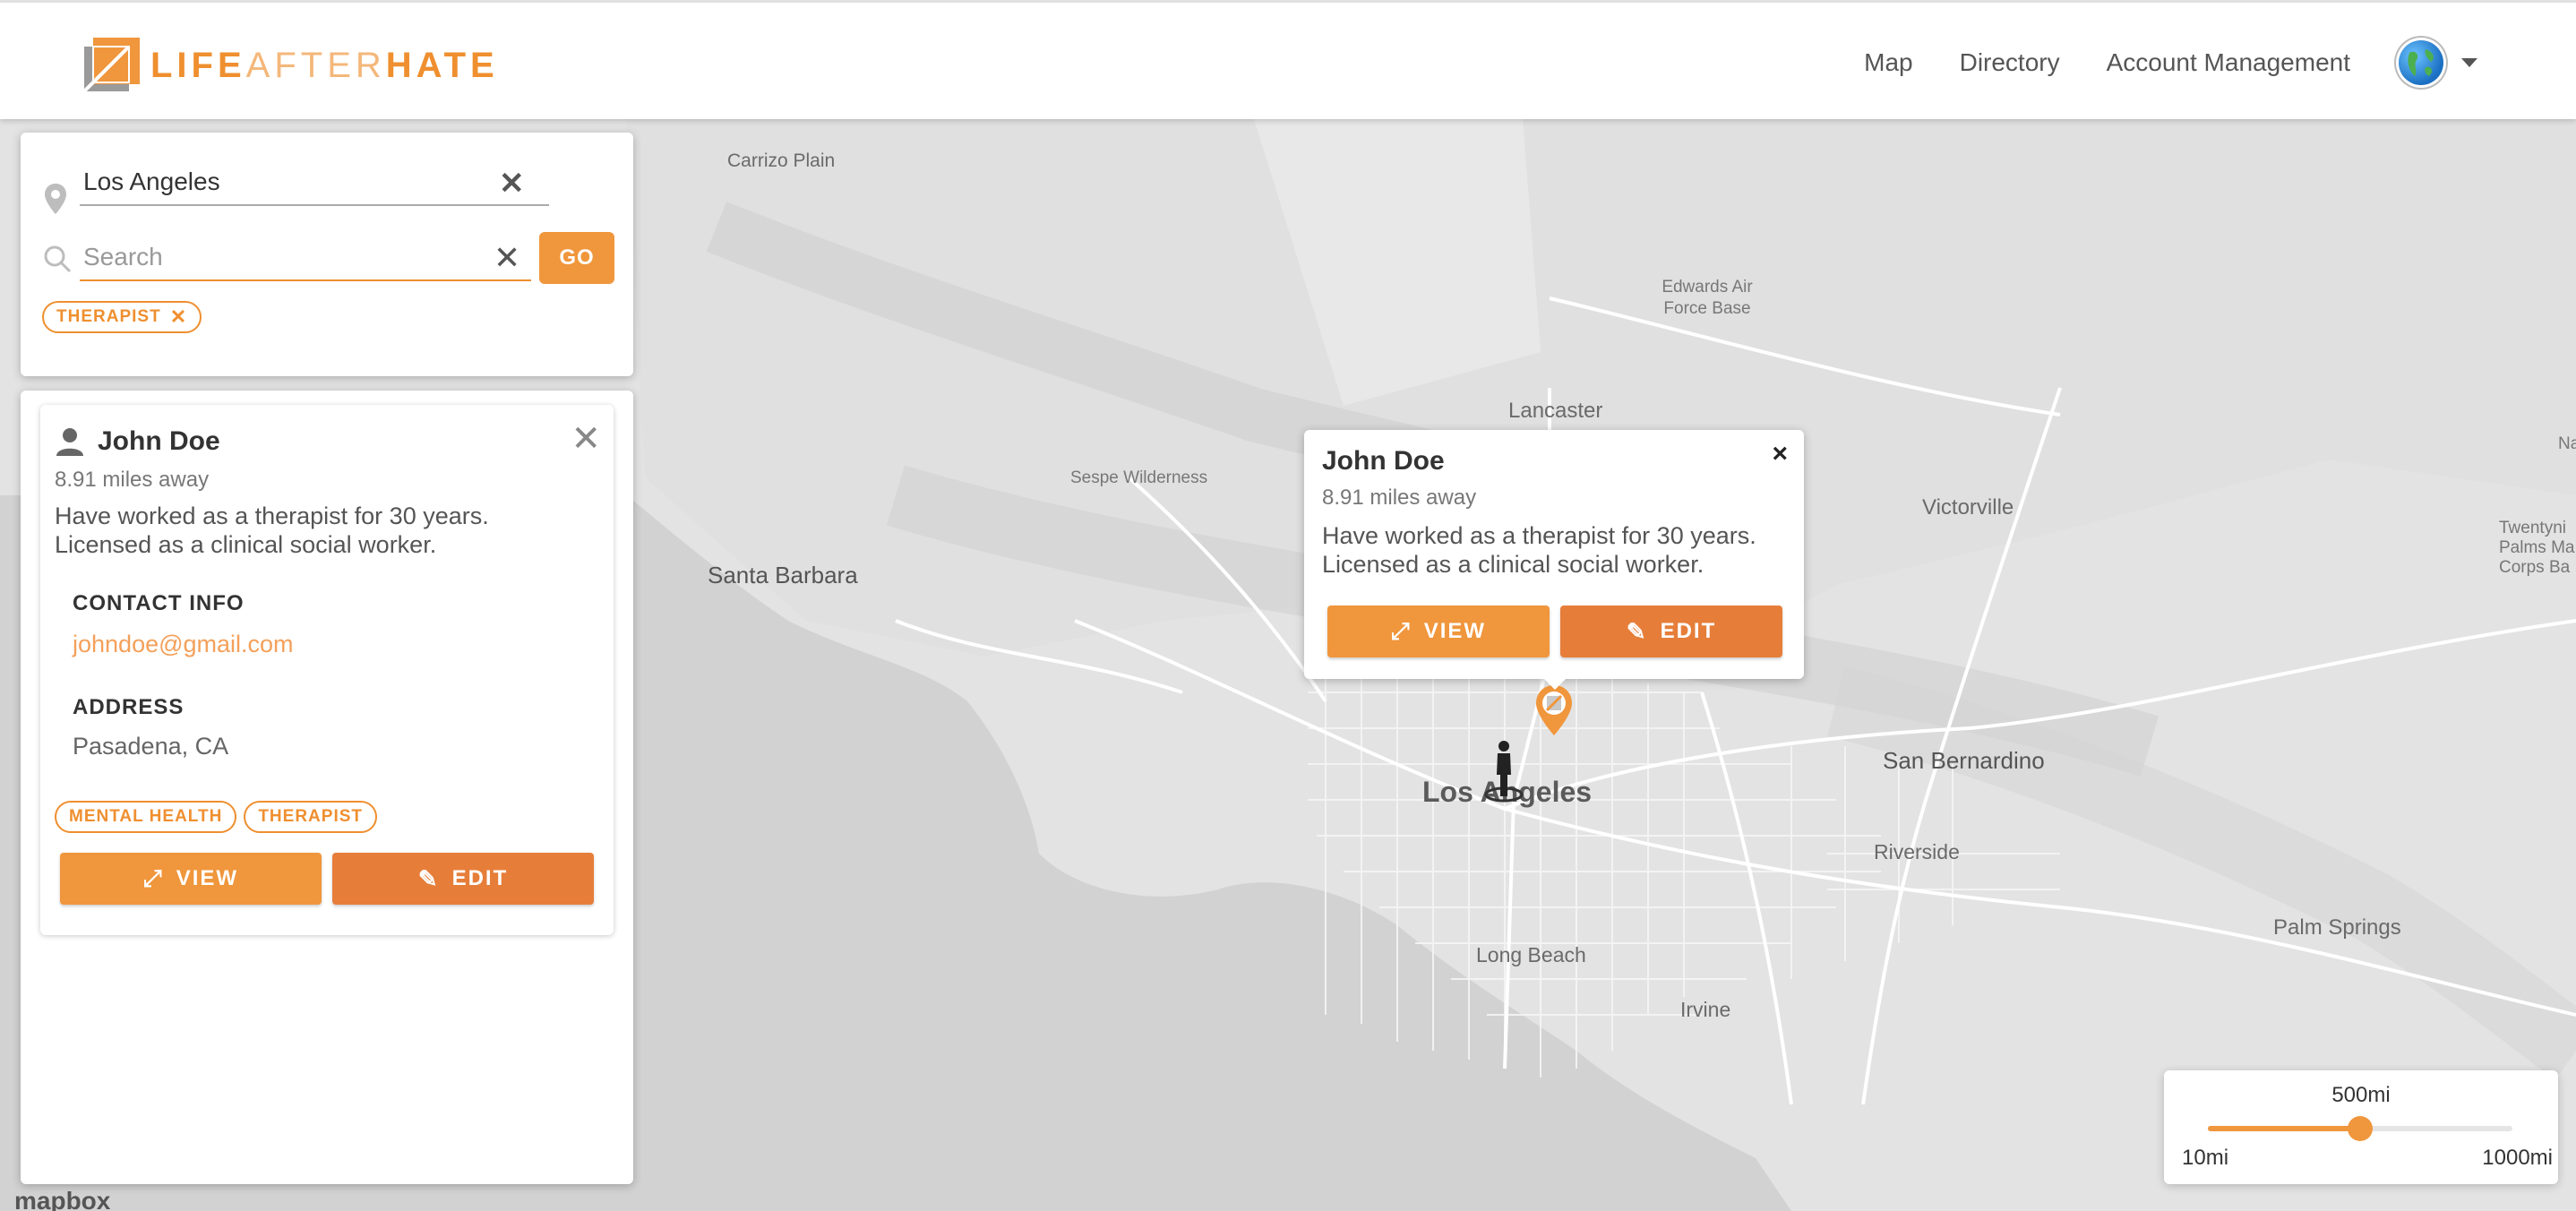  What do you see at coordinates (57, 262) in the screenshot?
I see `search-icon` at bounding box center [57, 262].